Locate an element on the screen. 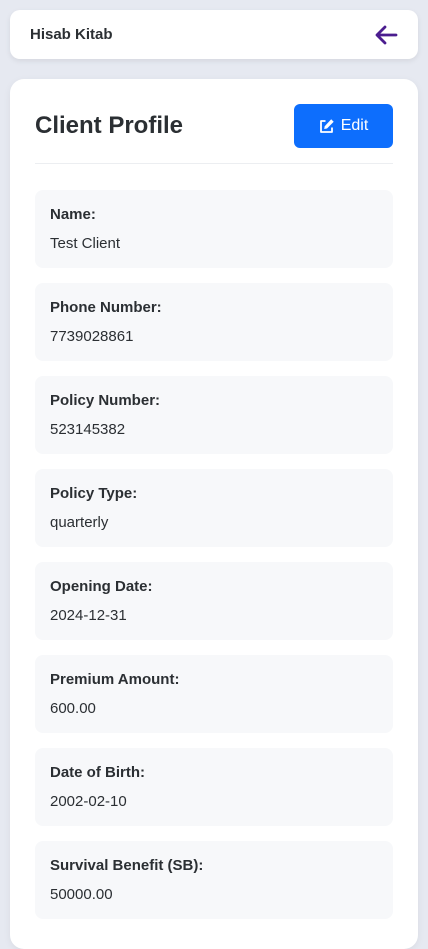 Image resolution: width=428 pixels, height=949 pixels. field-label: Phone Number: is located at coordinates (106, 307).